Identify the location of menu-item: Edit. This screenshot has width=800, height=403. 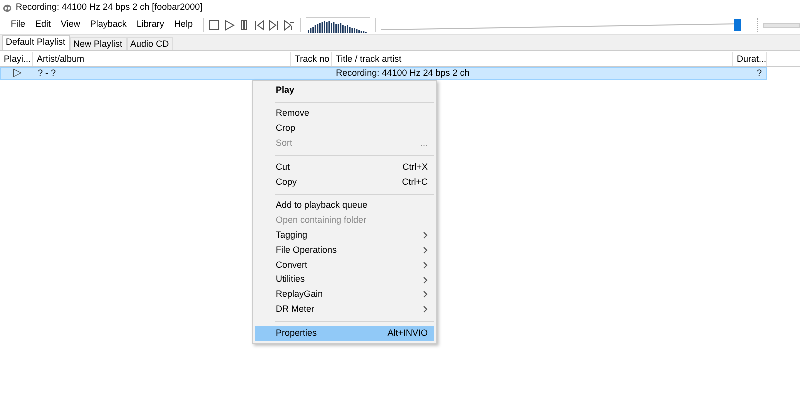
(43, 25).